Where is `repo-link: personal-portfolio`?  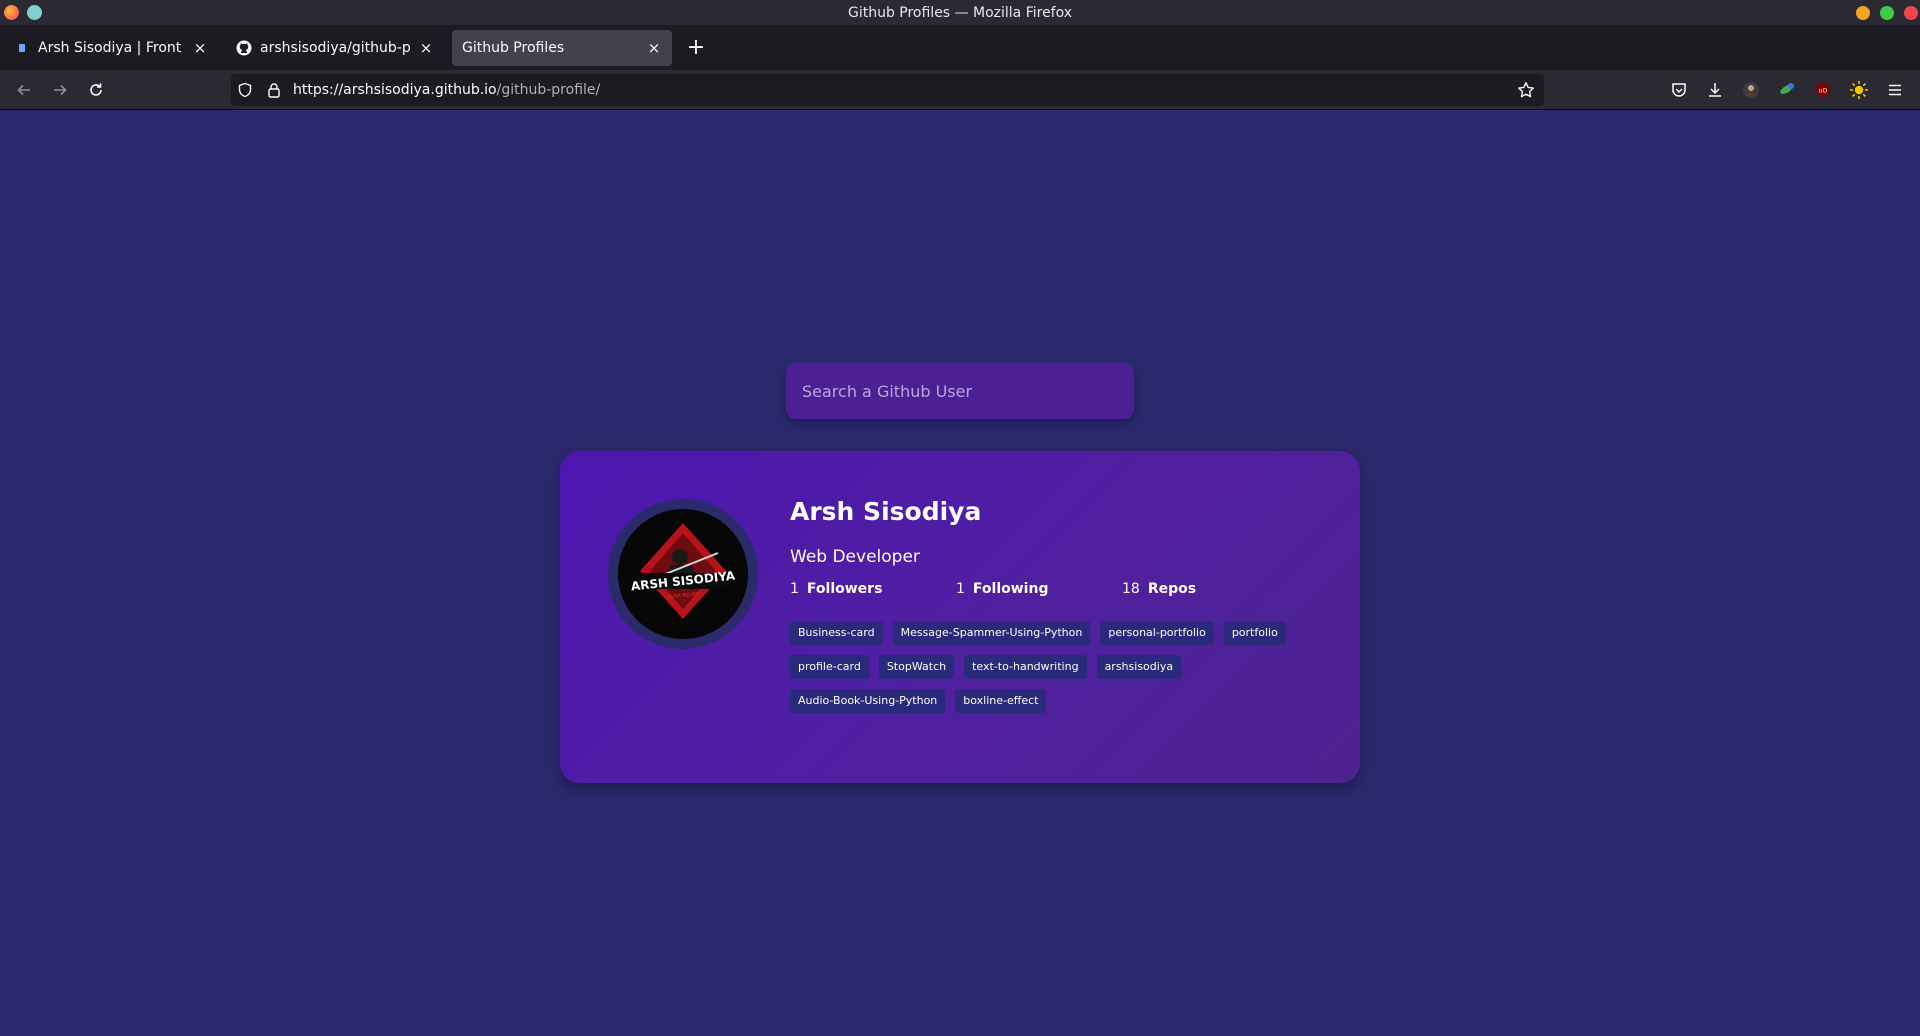
repo-link: personal-portfolio is located at coordinates (1157, 633).